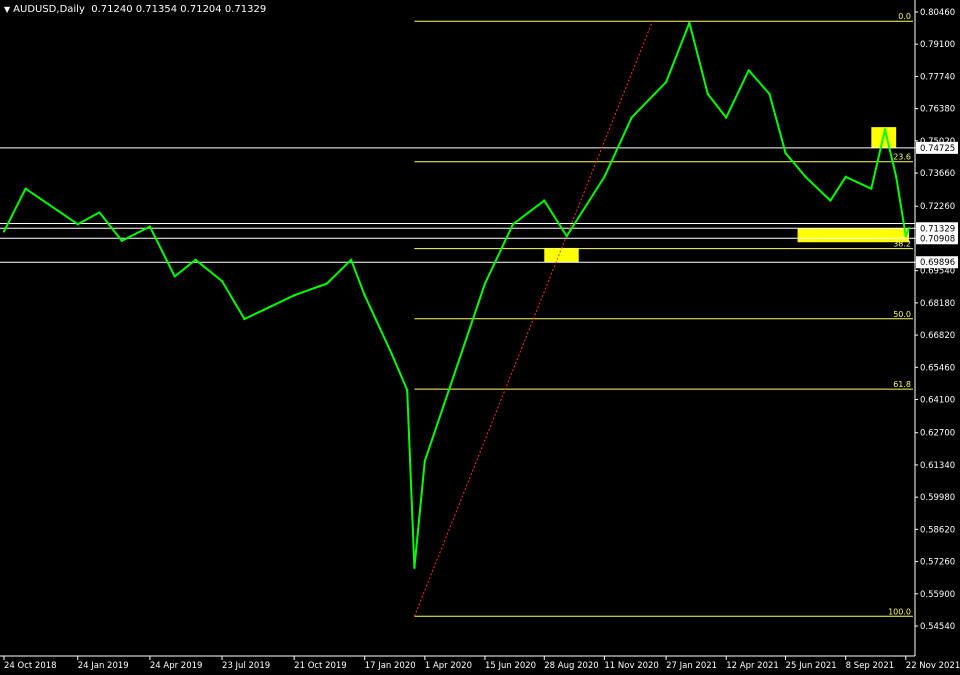  Describe the element at coordinates (448, 666) in the screenshot. I see `x-tick-label-6: 1 Apr 2020` at that location.